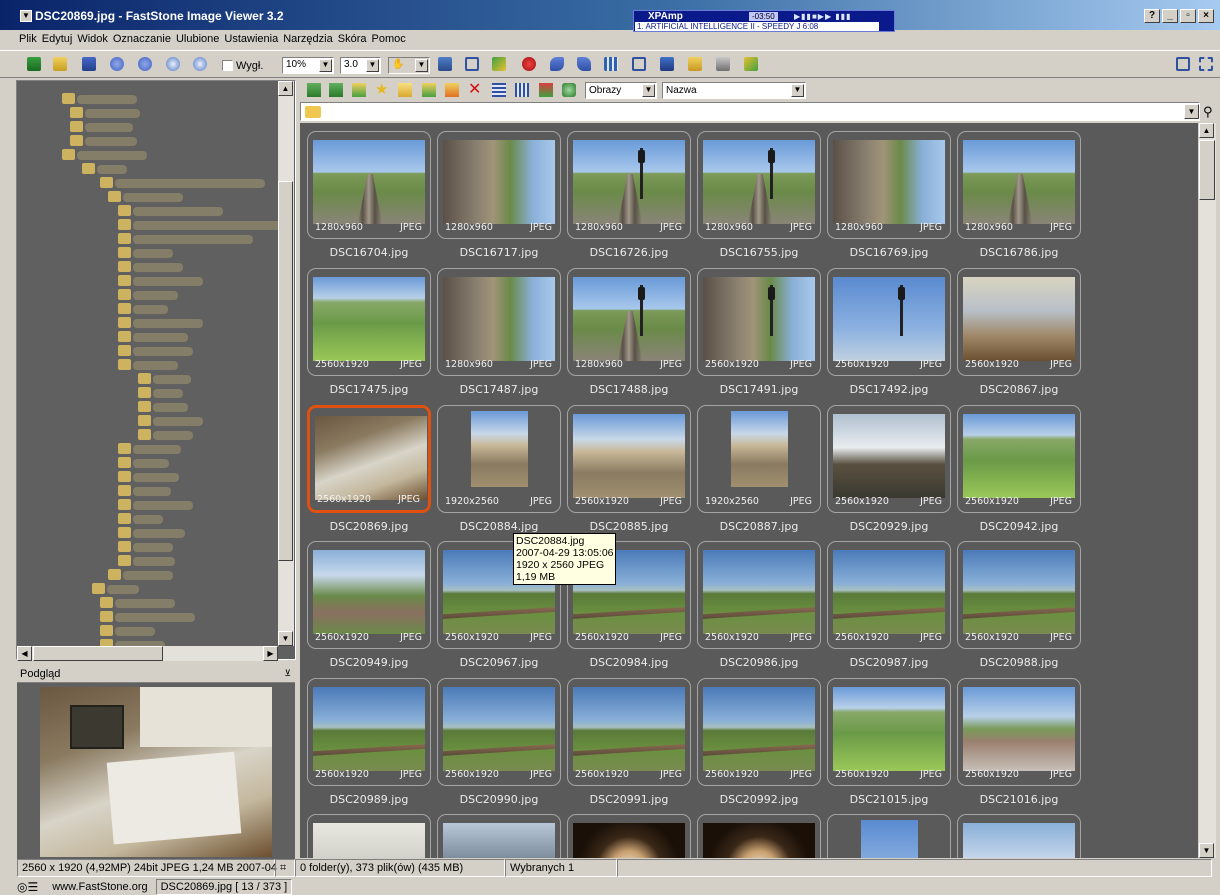  Describe the element at coordinates (499, 526) in the screenshot. I see `thumbnail-filename: DSC20884.jpg` at that location.